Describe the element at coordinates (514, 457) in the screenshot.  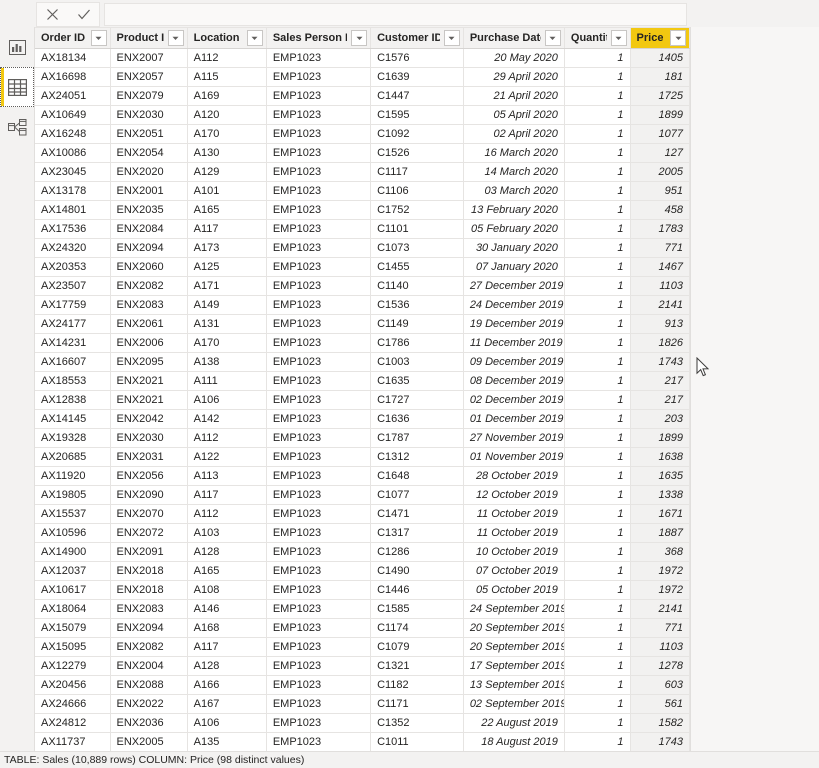
I see `cell-purchase_date: 01 November 2019` at that location.